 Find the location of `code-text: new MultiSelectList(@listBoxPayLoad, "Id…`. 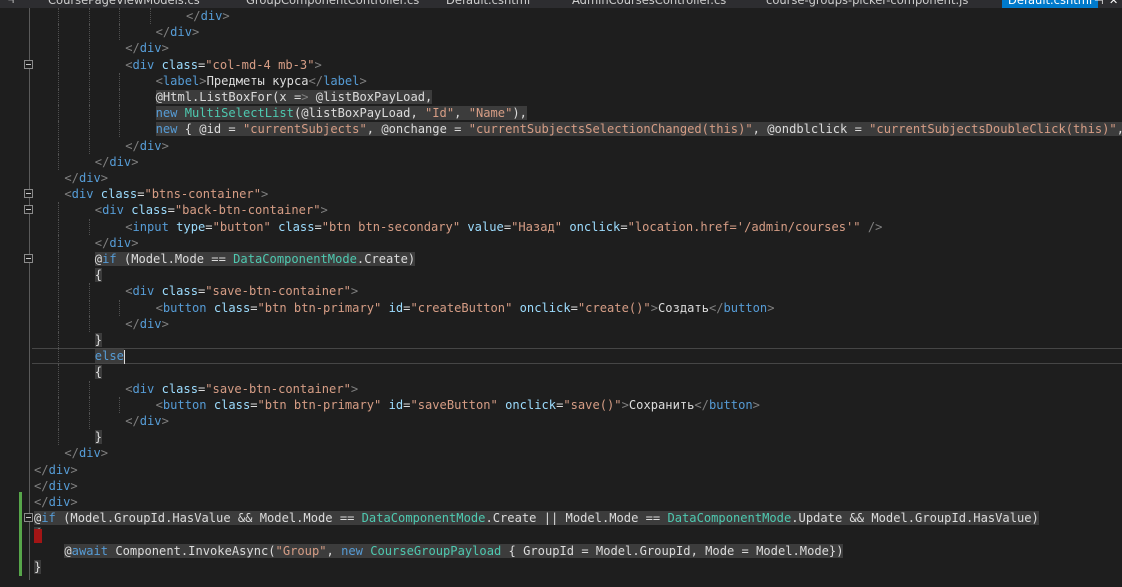

code-text: new MultiSelectList(@listBoxPayLoad, "Id… is located at coordinates (341, 113).